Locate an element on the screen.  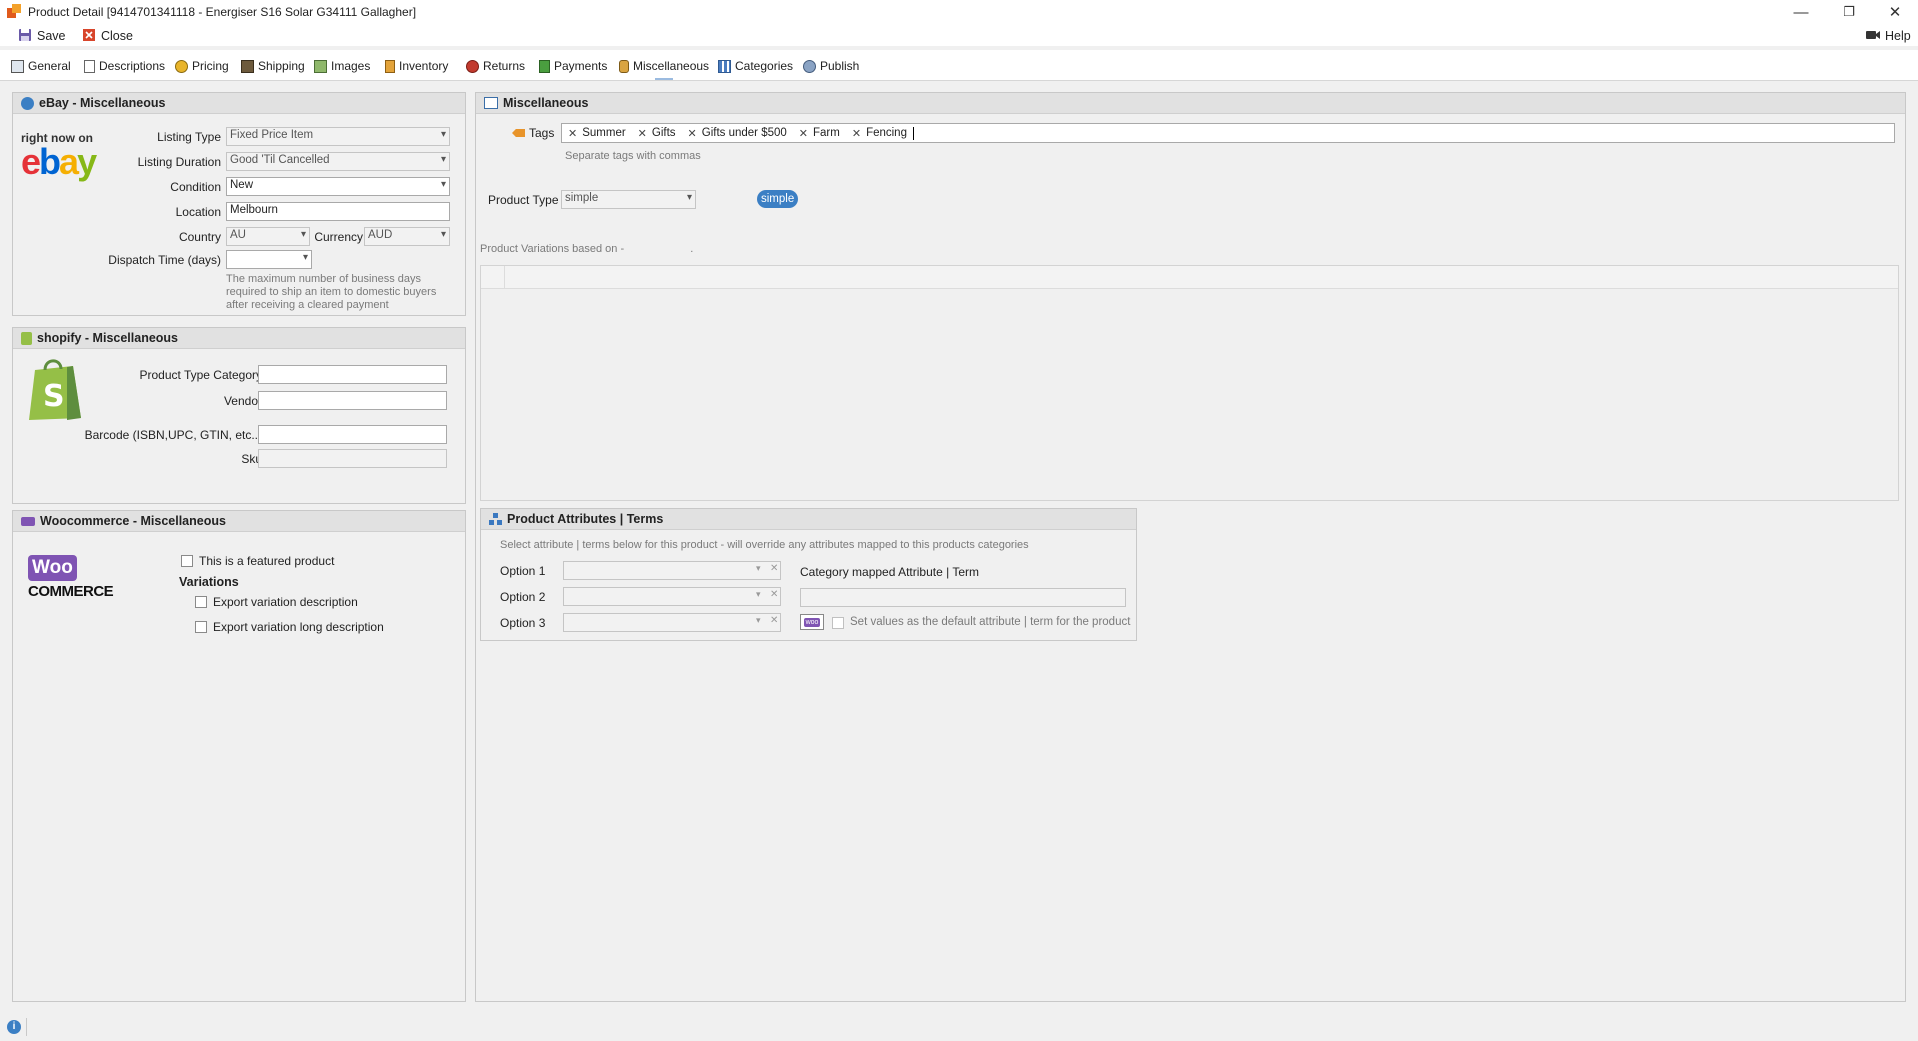
restore-button: ❐ is located at coordinates (1849, 12).